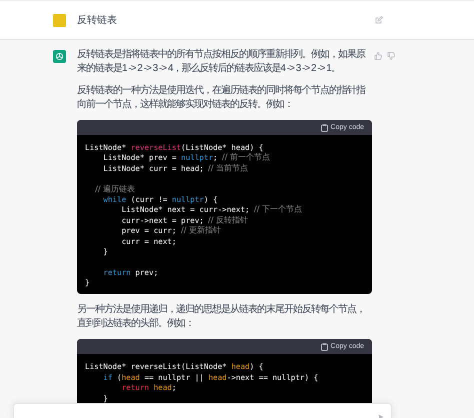 The height and width of the screenshot is (418, 474). What do you see at coordinates (379, 20) in the screenshot?
I see `edit-icon` at bounding box center [379, 20].